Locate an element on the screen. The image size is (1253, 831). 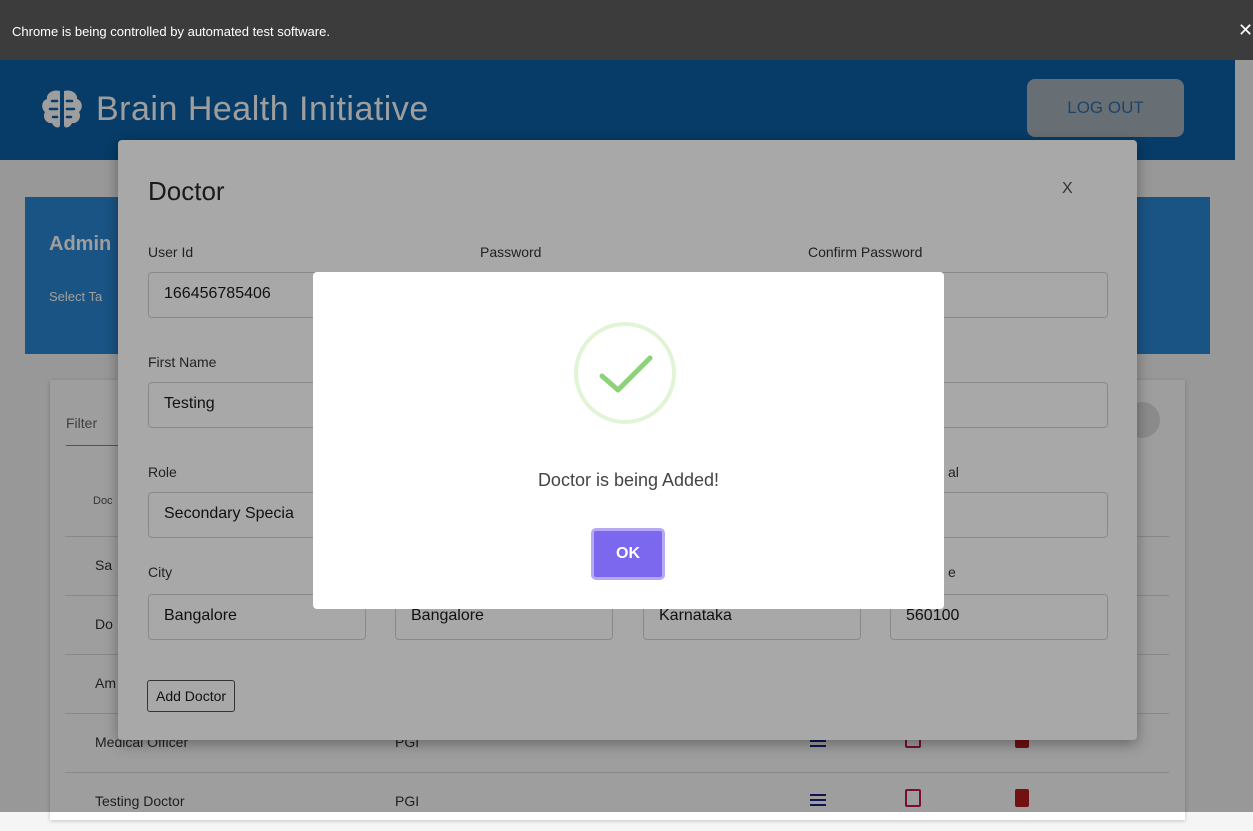
first-name-label: First Name is located at coordinates (182, 362).